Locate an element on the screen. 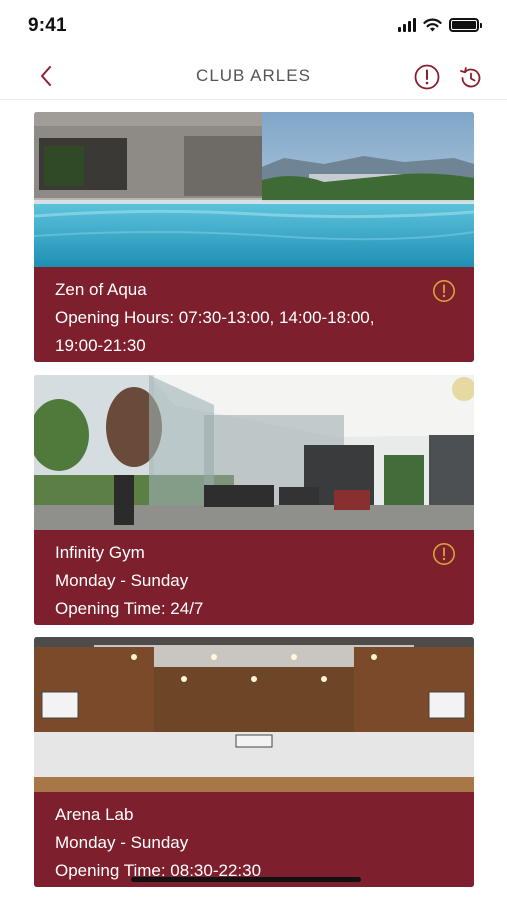 Image resolution: width=507 pixels, height=900 pixels. gym-photo is located at coordinates (254, 452).